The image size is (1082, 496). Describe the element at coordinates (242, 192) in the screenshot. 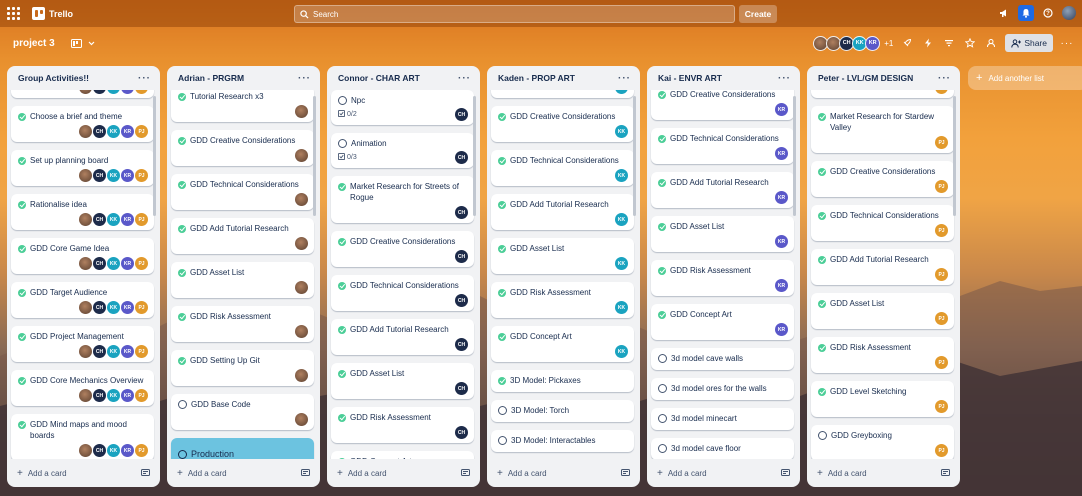

I see `task-card: GDD Technical Considerations` at that location.